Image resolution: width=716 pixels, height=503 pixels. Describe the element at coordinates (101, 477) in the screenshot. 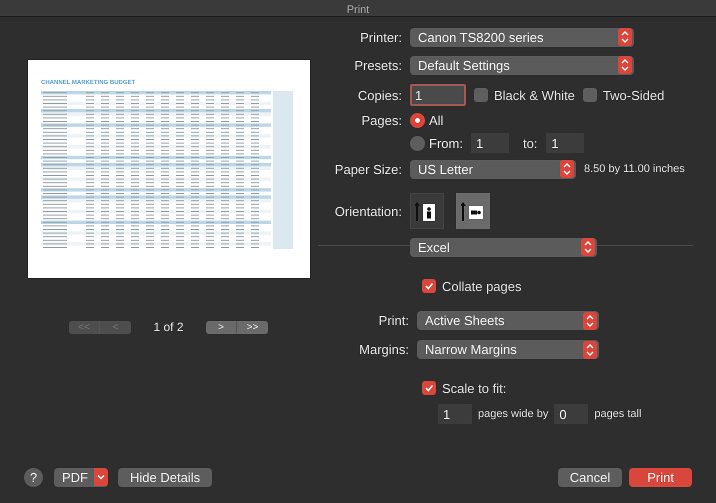

I see `chevron-down-icon` at that location.